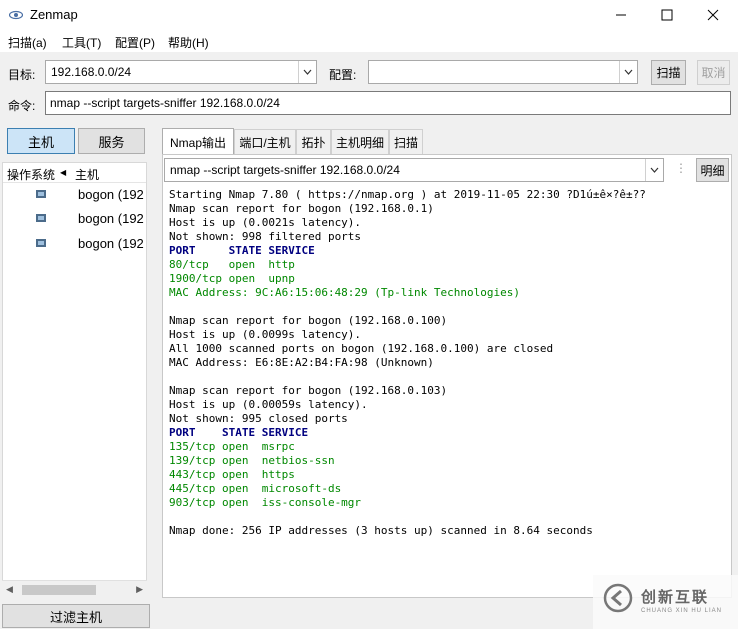 The image size is (738, 629). I want to click on output-line: MAC Address: E6:8E:A2:B4:FA:98 (Unknown), so click(301, 362).